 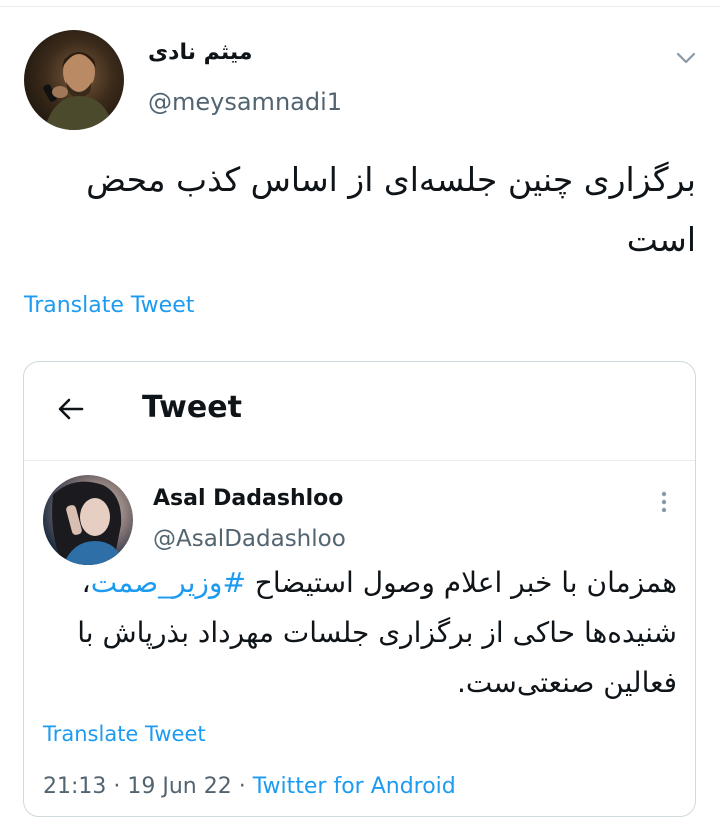 What do you see at coordinates (200, 52) in the screenshot?
I see `display-name: میثم نادی` at bounding box center [200, 52].